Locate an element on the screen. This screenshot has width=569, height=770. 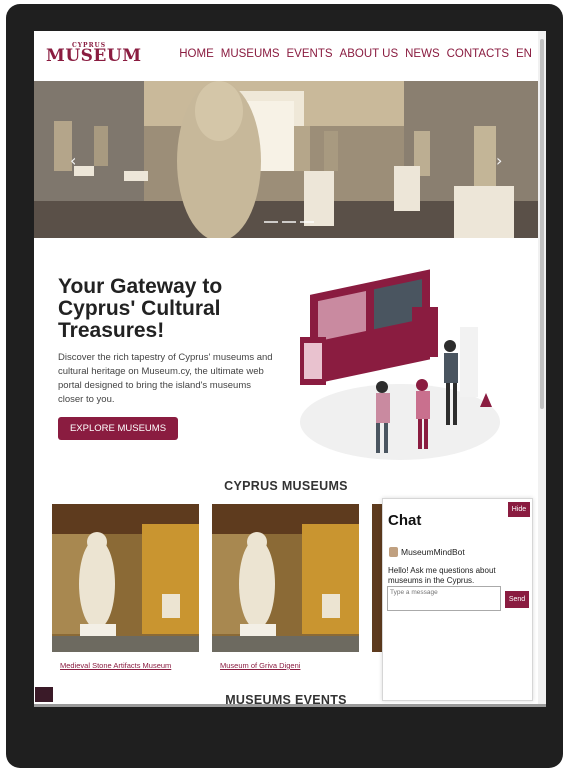
nav-contacts: CONTACTS is located at coordinates (478, 54).